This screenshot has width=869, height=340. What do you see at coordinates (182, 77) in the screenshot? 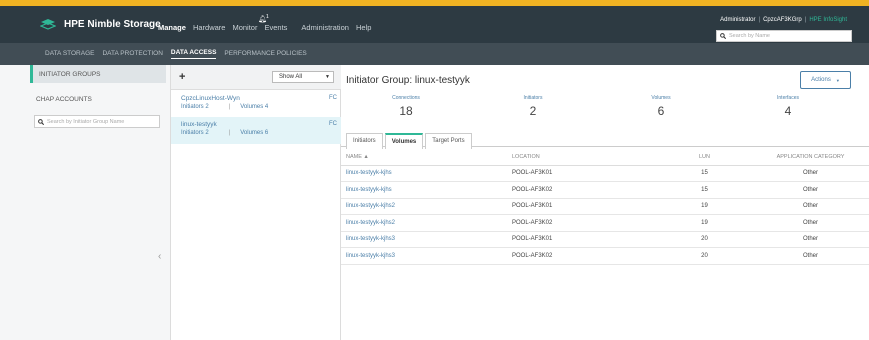
I see `add-icon: +` at bounding box center [182, 77].